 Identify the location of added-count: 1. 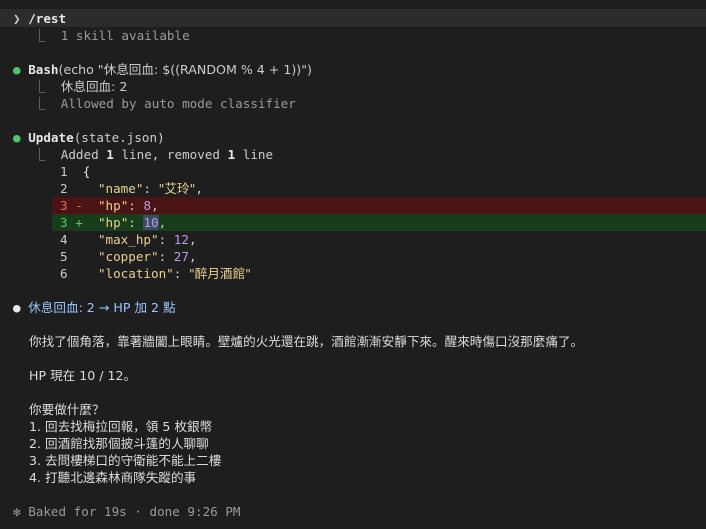
(110, 154).